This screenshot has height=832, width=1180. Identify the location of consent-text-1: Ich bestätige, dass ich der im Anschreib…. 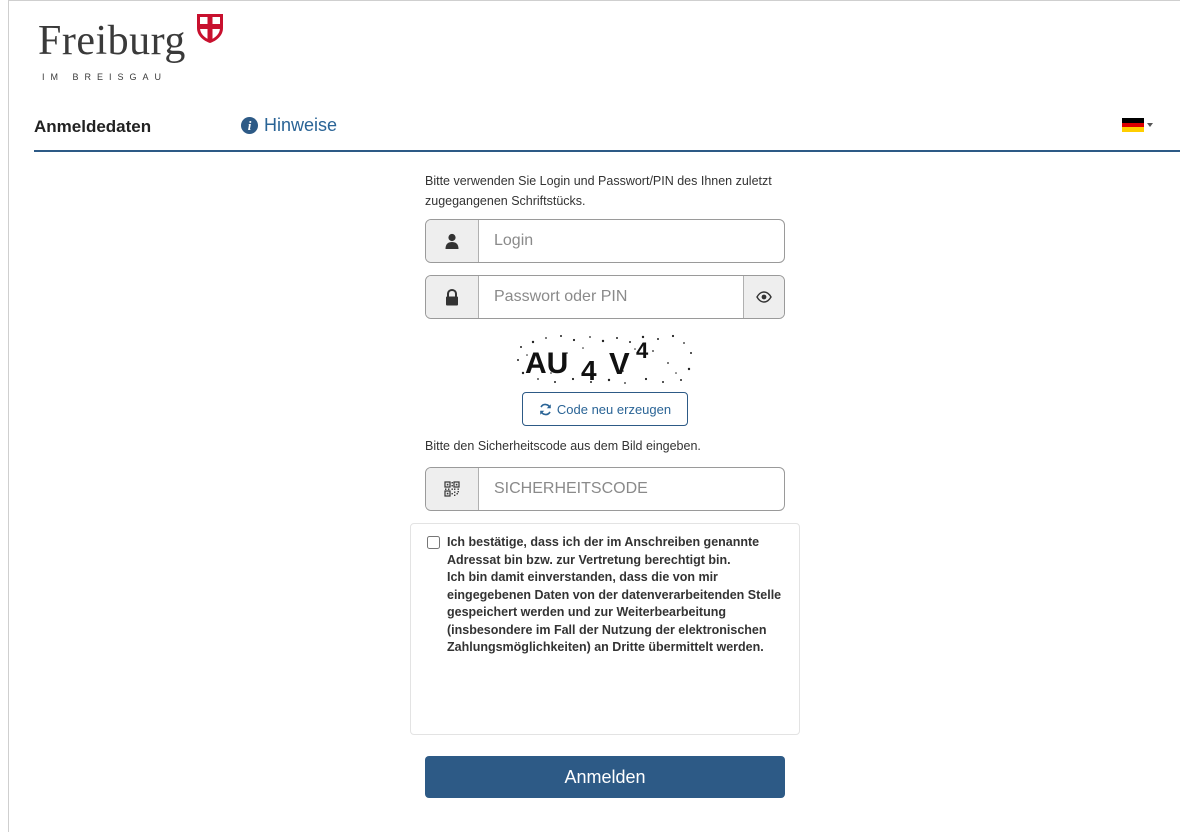
(603, 551).